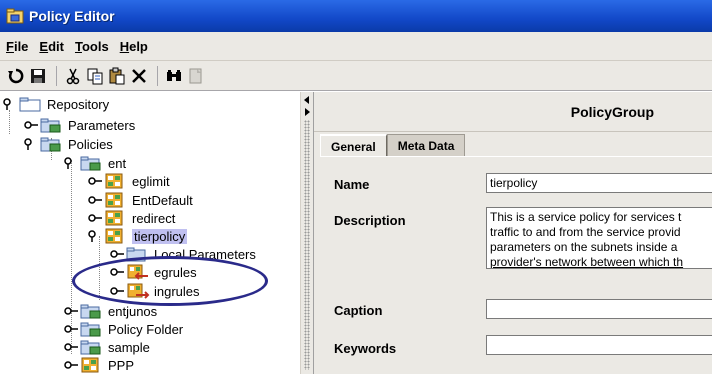 Image resolution: width=712 pixels, height=374 pixels. I want to click on copy-button, so click(95, 76).